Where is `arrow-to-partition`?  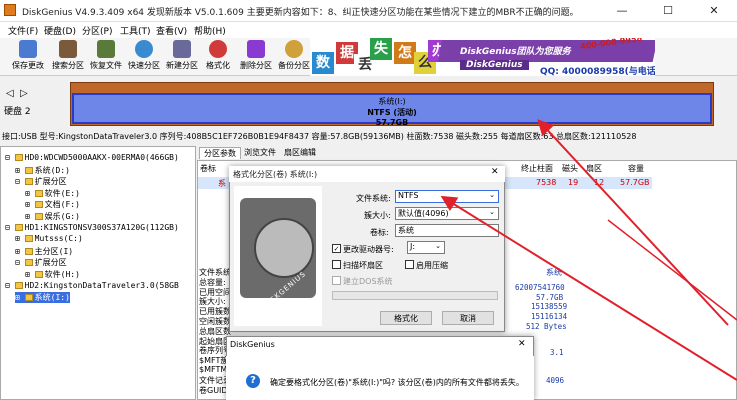
arrow-to-partition is located at coordinates (633, 222).